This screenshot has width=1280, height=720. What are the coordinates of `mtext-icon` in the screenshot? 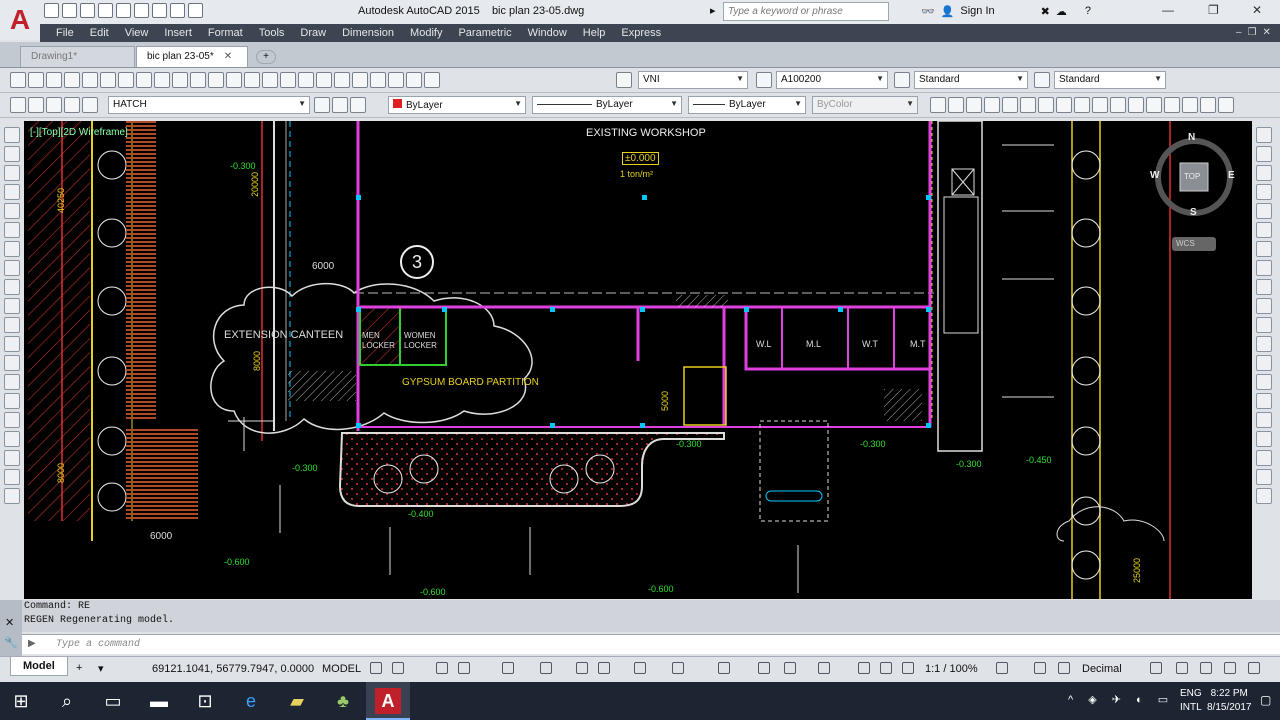 It's located at (12, 477).